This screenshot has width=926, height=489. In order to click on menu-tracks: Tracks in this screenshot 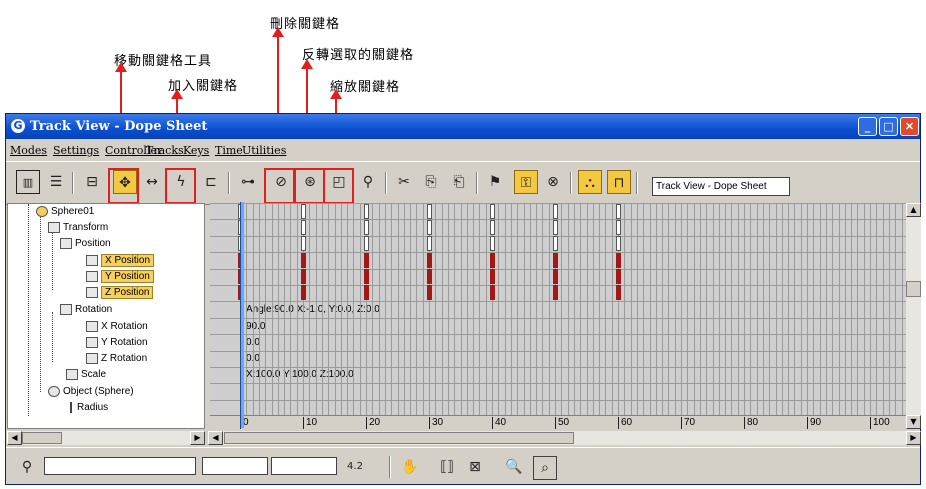, I will do `click(165, 150)`.